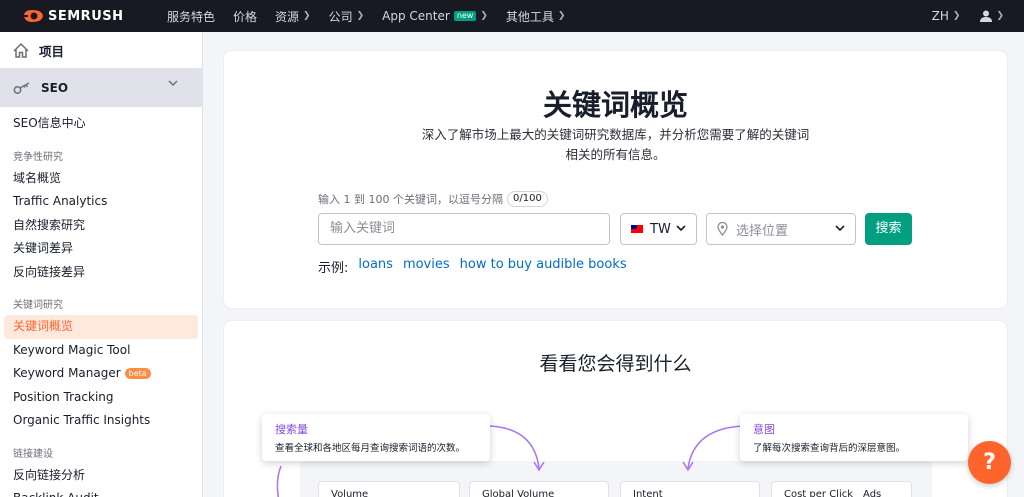 The height and width of the screenshot is (497, 1024). What do you see at coordinates (946, 16) in the screenshot?
I see `language-switcher: ZH ❯` at bounding box center [946, 16].